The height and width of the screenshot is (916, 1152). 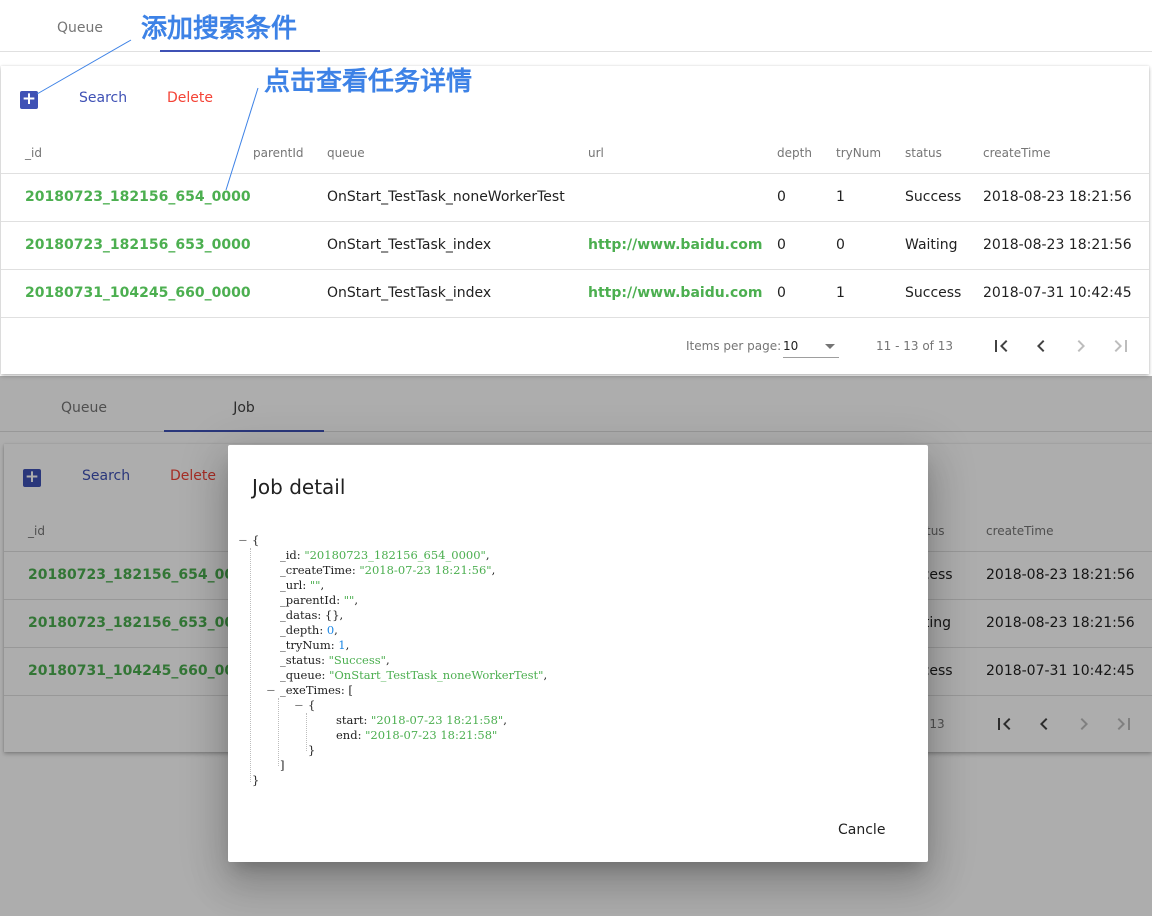 What do you see at coordinates (392, 600) in the screenshot?
I see `json-line: _parentId: "",` at bounding box center [392, 600].